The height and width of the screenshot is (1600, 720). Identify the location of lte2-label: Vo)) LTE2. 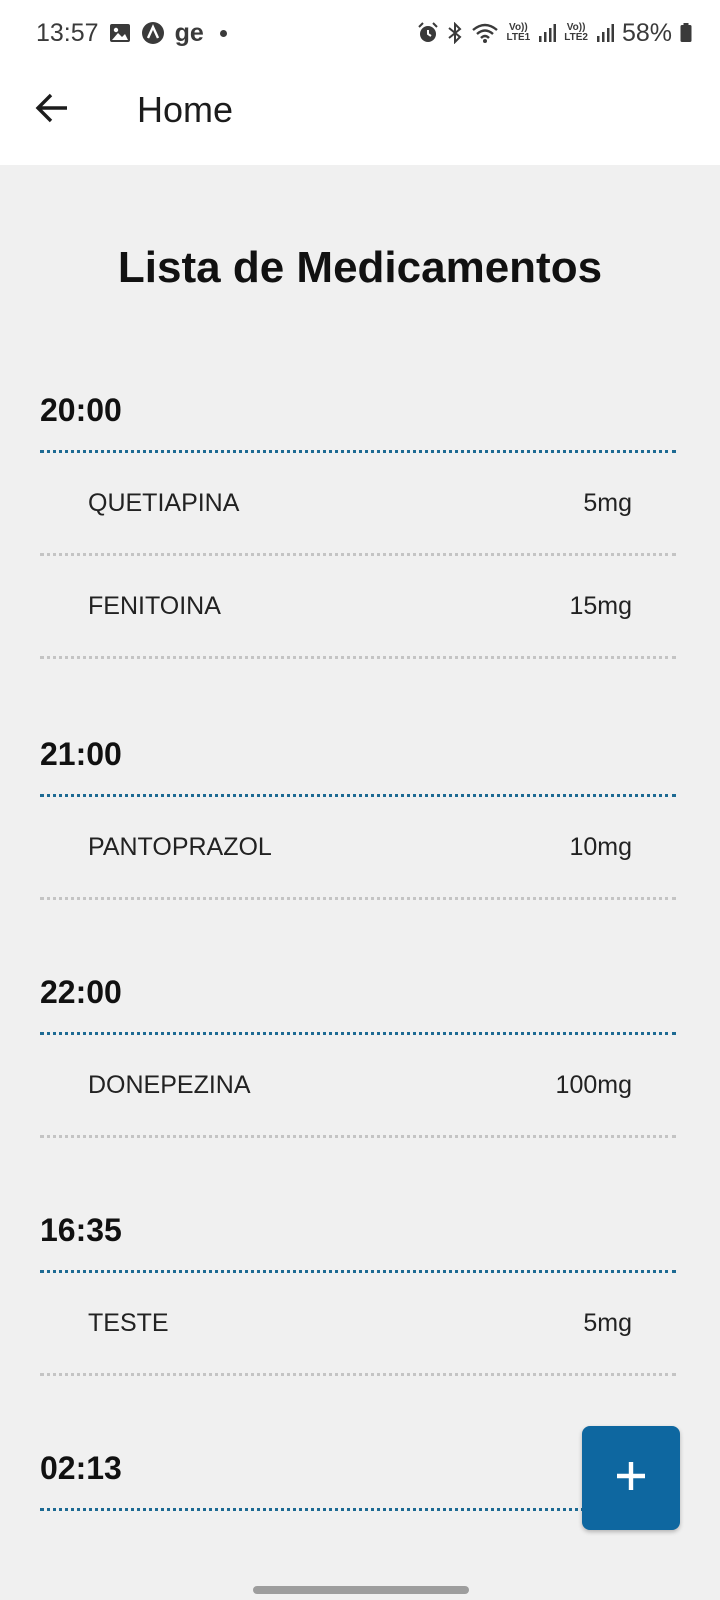
(576, 32).